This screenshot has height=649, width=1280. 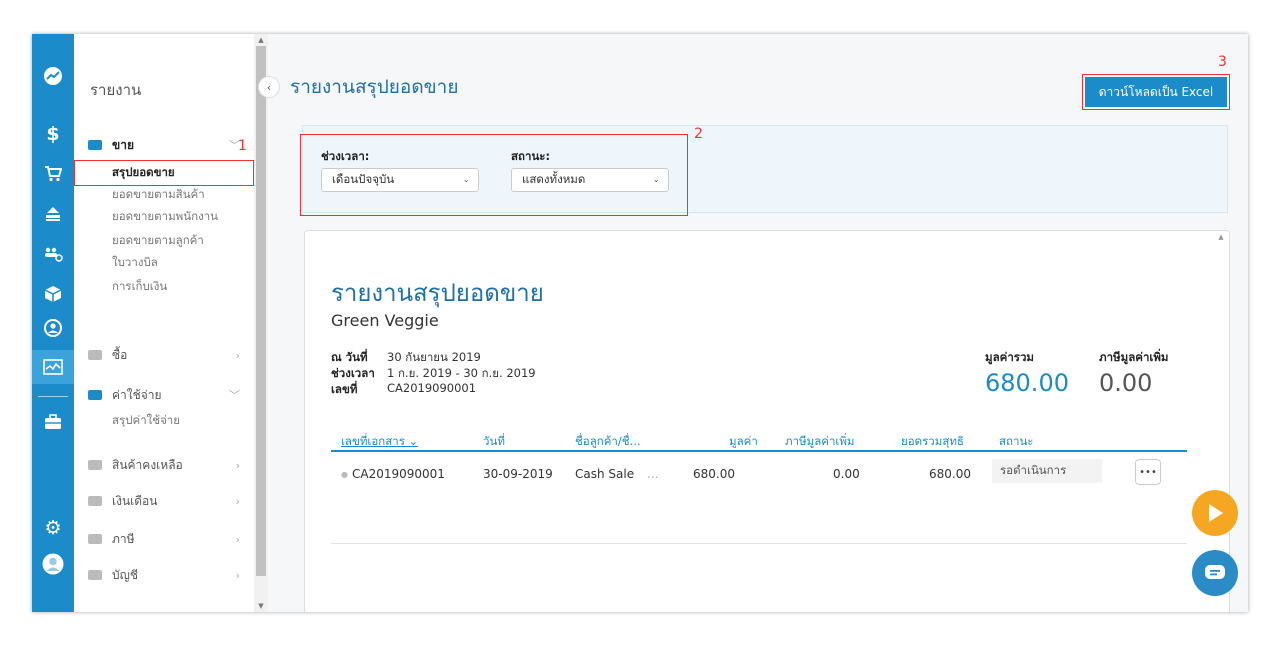 I want to click on menu-group-label: ซื้อ, so click(x=120, y=354).